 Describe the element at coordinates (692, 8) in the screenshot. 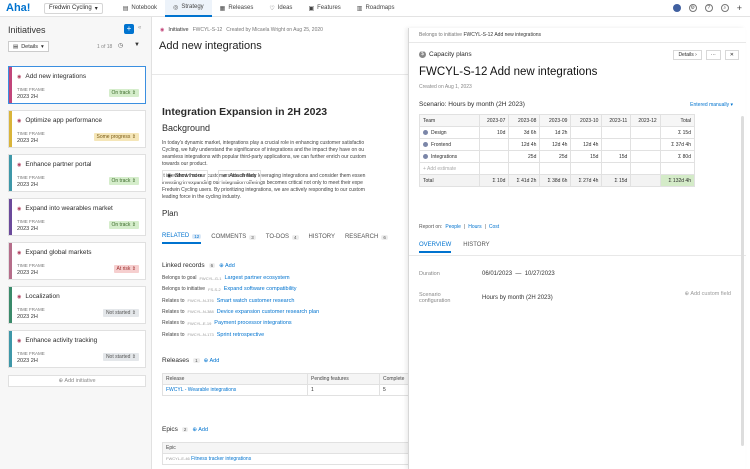

I see `settings-icon: ⚙` at that location.